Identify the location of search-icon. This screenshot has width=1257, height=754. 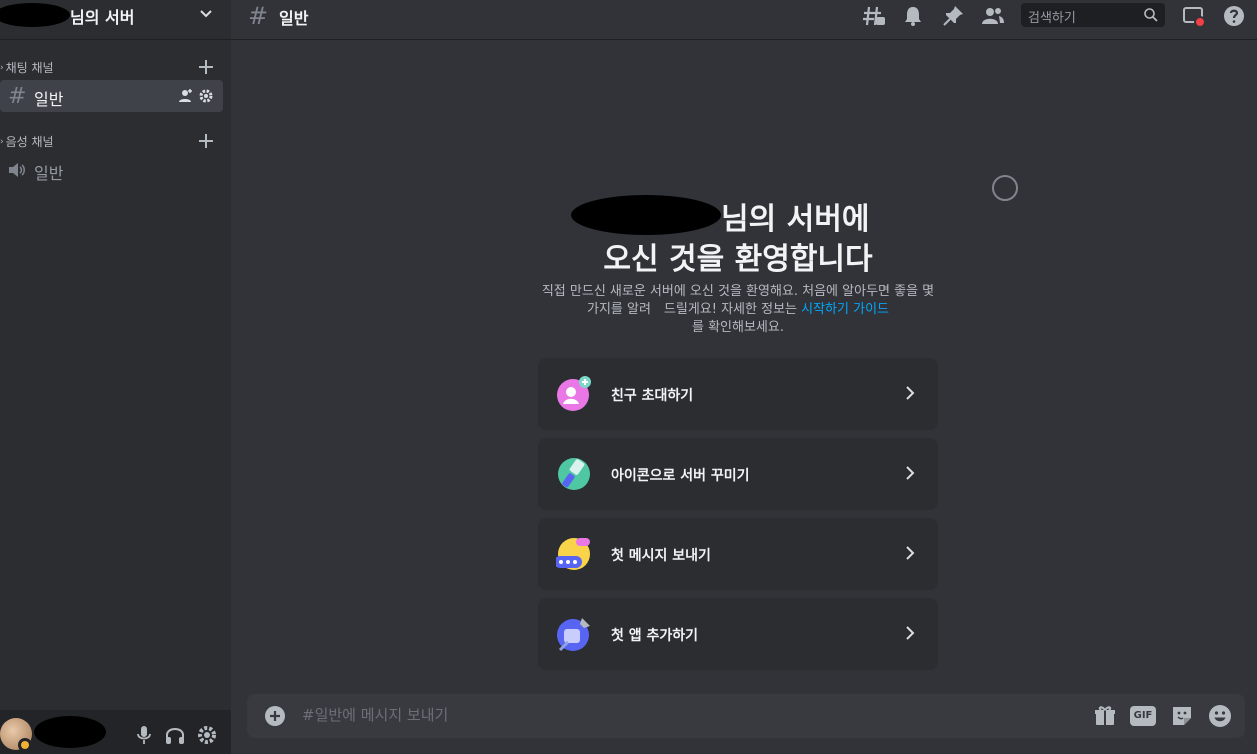
(1151, 15).